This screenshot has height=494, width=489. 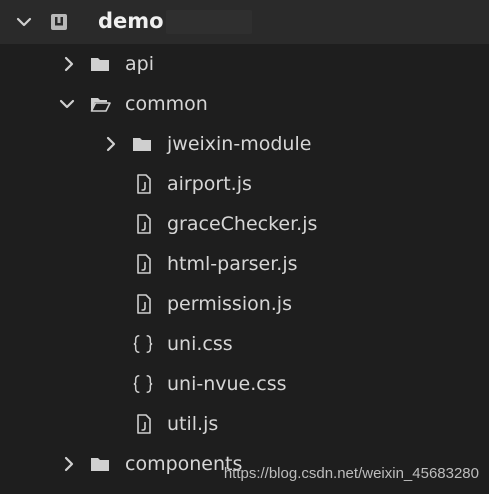 I want to click on item-label: common, so click(x=166, y=104).